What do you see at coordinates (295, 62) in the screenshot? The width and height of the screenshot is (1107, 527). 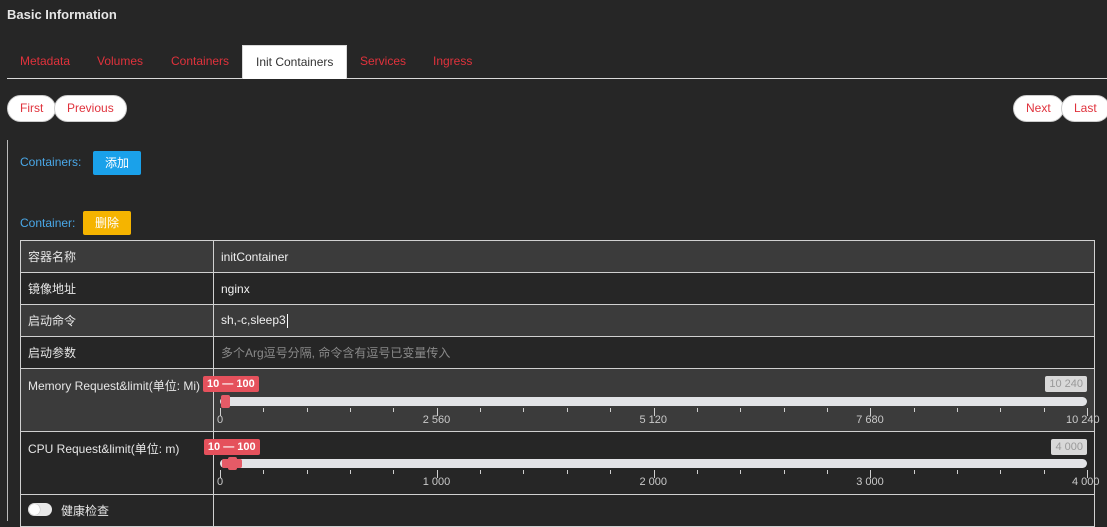 I see `tab-init-containers: Init Containers` at bounding box center [295, 62].